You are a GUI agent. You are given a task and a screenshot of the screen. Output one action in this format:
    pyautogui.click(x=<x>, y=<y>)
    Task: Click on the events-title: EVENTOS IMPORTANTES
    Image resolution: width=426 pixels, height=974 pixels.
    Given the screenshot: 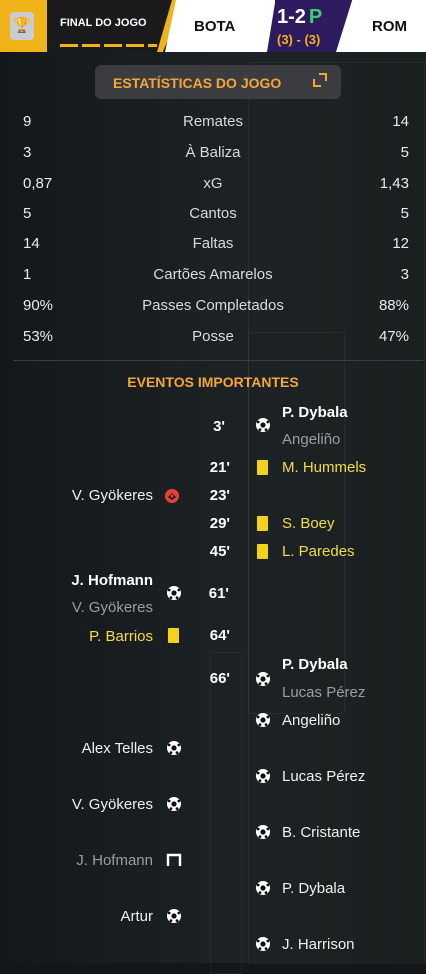 What is the action you would take?
    pyautogui.click(x=213, y=382)
    